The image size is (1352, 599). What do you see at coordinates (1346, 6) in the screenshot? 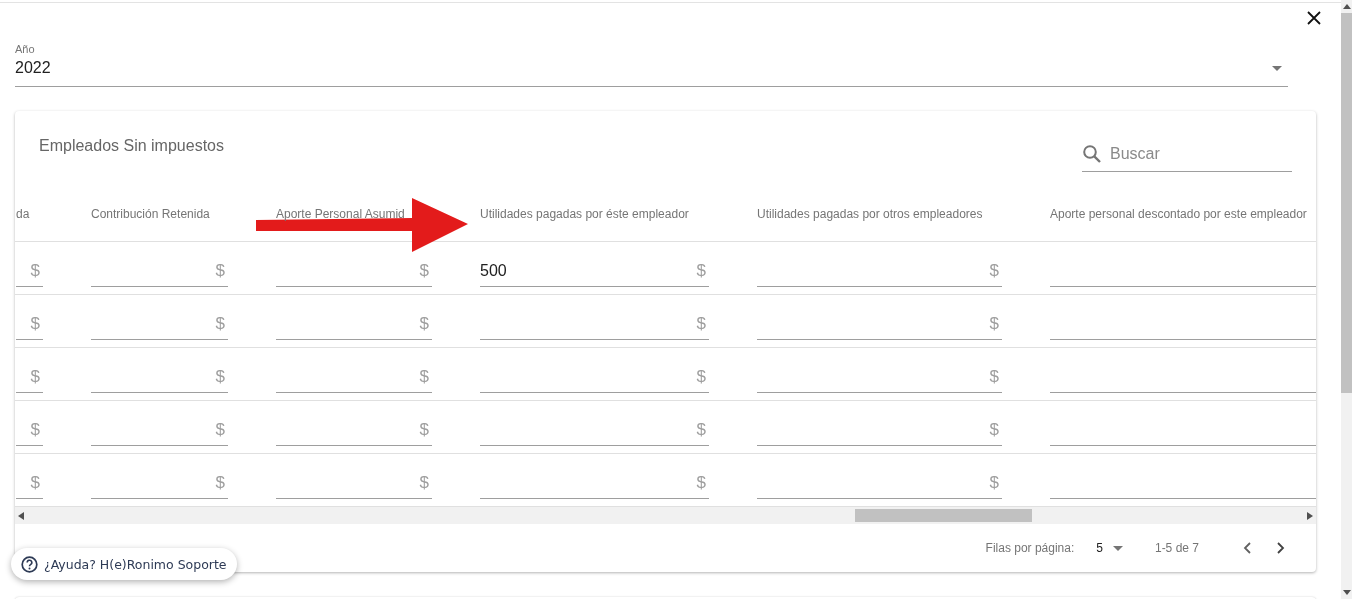
I see `scroll-up-icon` at bounding box center [1346, 6].